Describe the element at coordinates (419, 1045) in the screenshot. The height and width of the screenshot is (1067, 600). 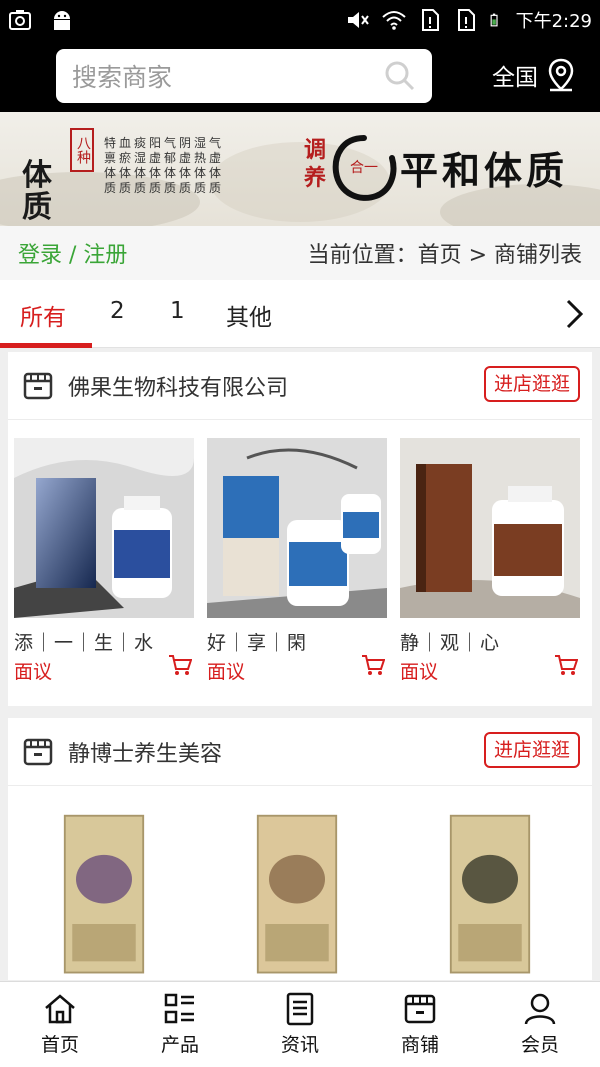
I see `nav-label: 商铺` at that location.